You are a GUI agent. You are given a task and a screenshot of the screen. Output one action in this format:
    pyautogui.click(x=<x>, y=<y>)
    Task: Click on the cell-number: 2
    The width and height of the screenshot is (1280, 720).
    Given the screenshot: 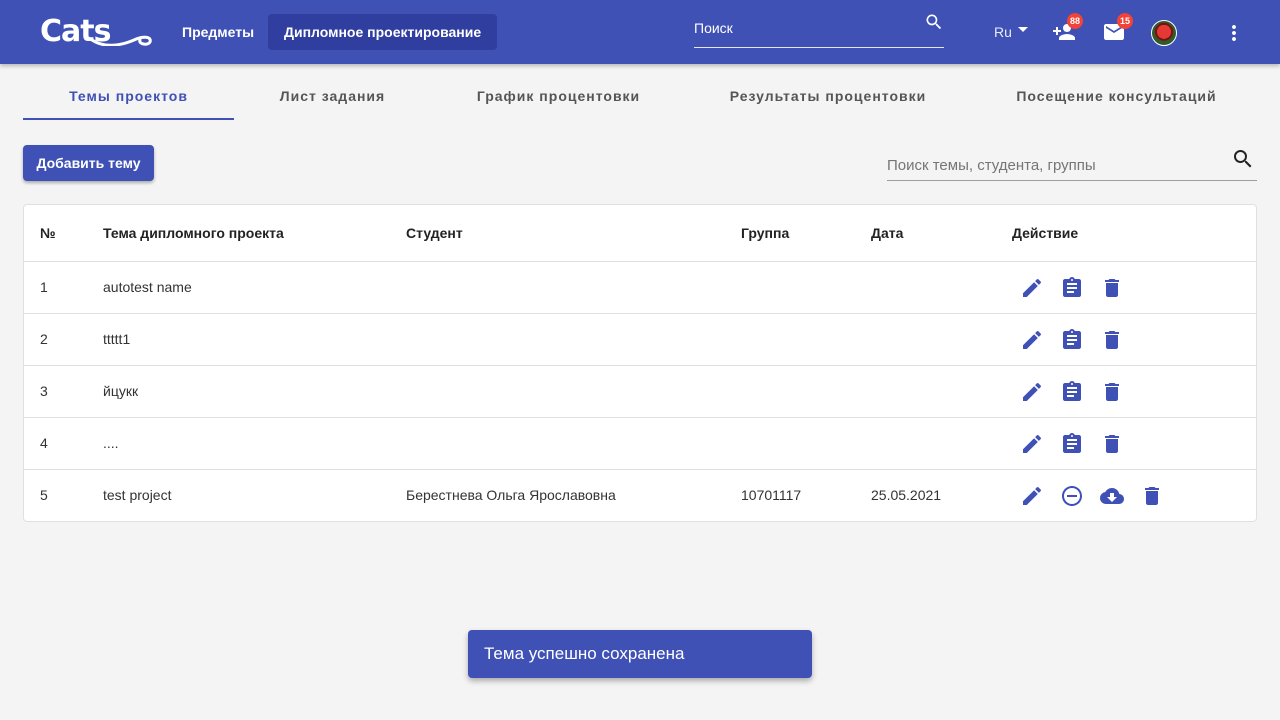 What is the action you would take?
    pyautogui.click(x=44, y=339)
    